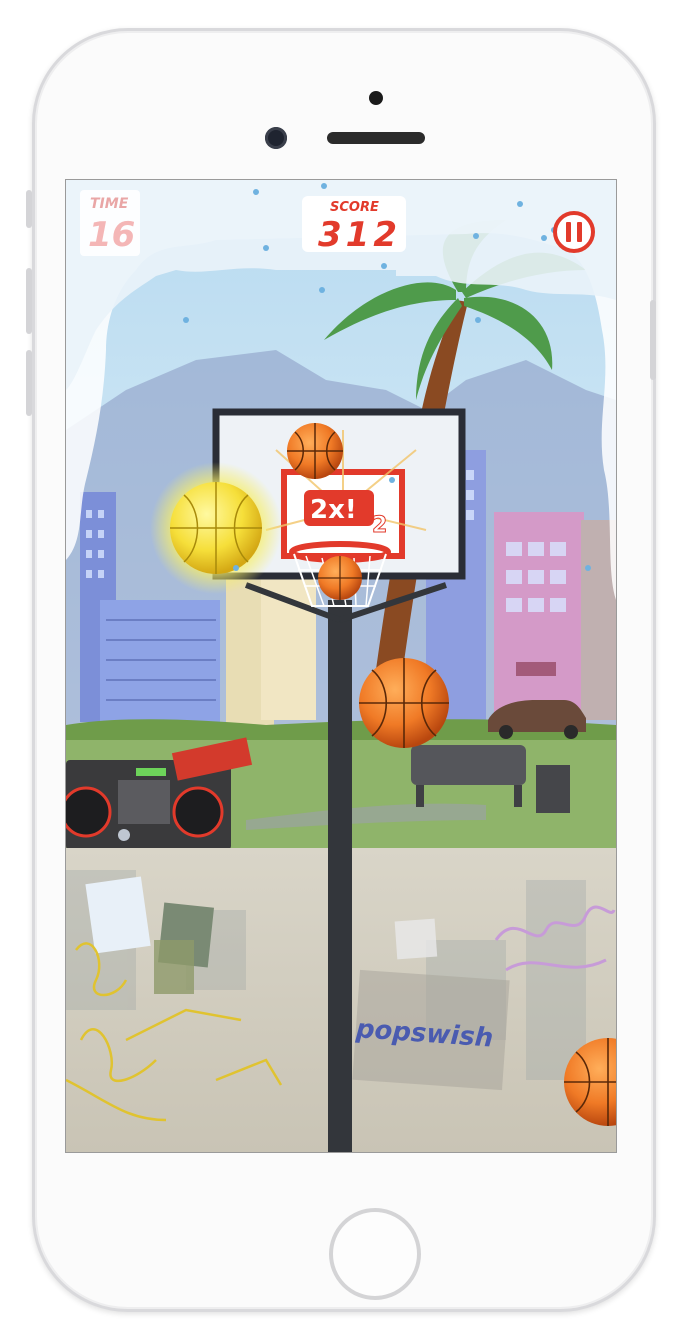 Image resolution: width=682 pixels, height=1334 pixels. What do you see at coordinates (29, 209) in the screenshot?
I see `mute-switch` at bounding box center [29, 209].